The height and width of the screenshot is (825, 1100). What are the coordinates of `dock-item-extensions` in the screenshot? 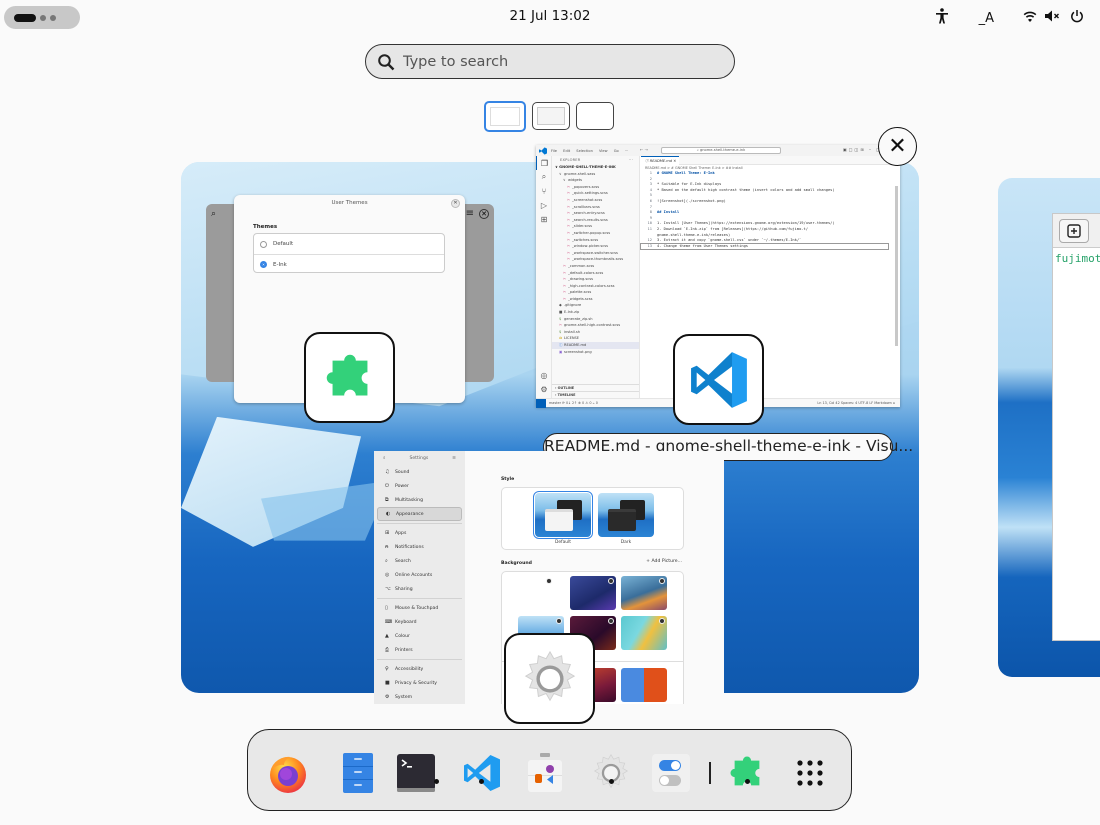 It's located at (747, 773).